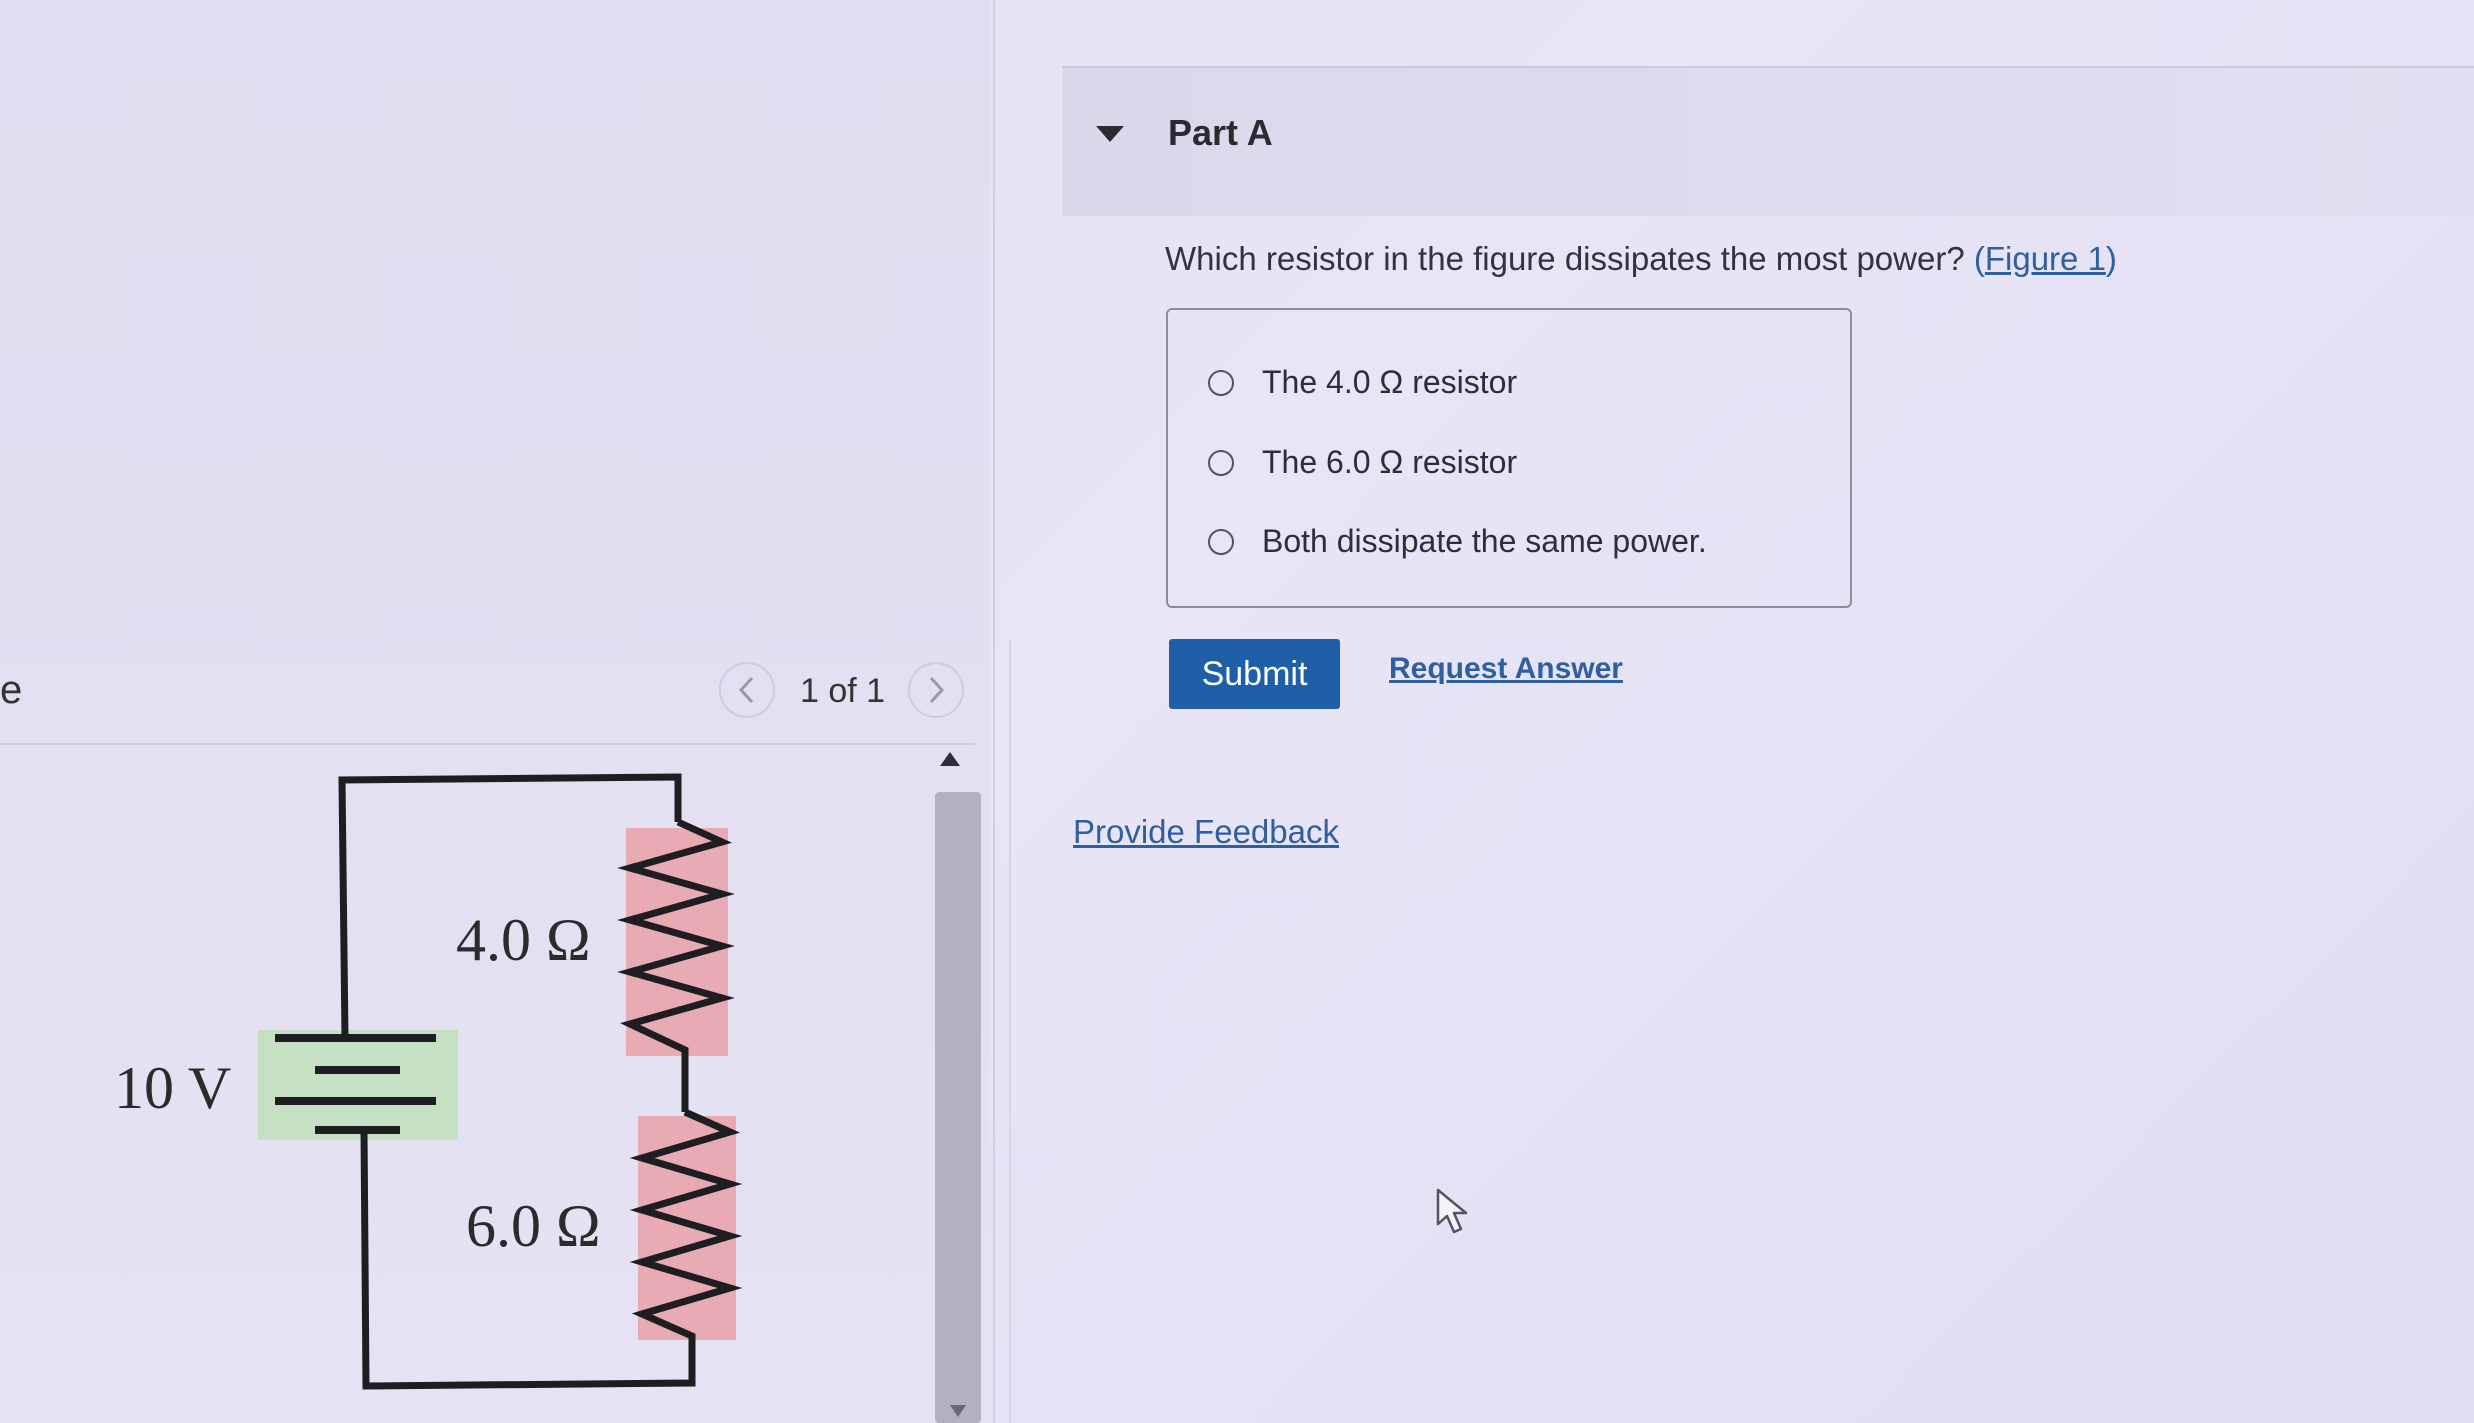  I want to click on part-a-header, so click(1768, 141).